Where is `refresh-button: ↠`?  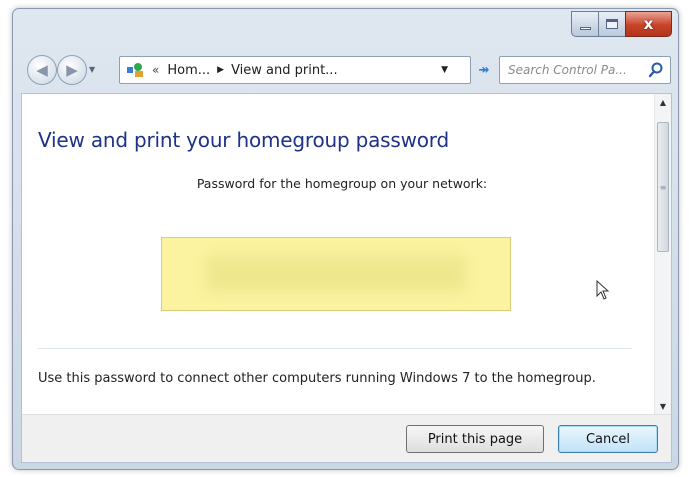
refresh-button: ↠ is located at coordinates (484, 70).